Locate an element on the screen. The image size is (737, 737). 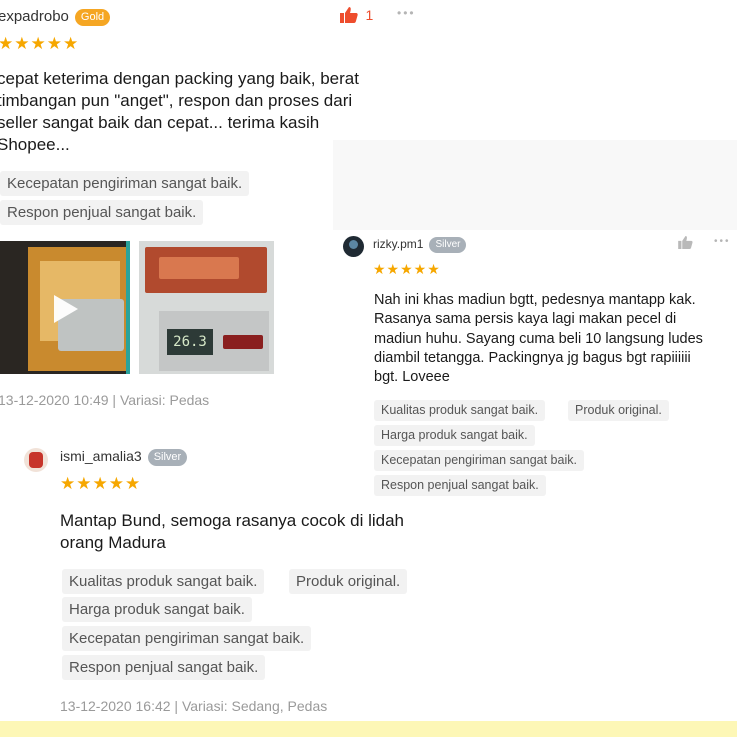
avatar is located at coordinates (36, 460).